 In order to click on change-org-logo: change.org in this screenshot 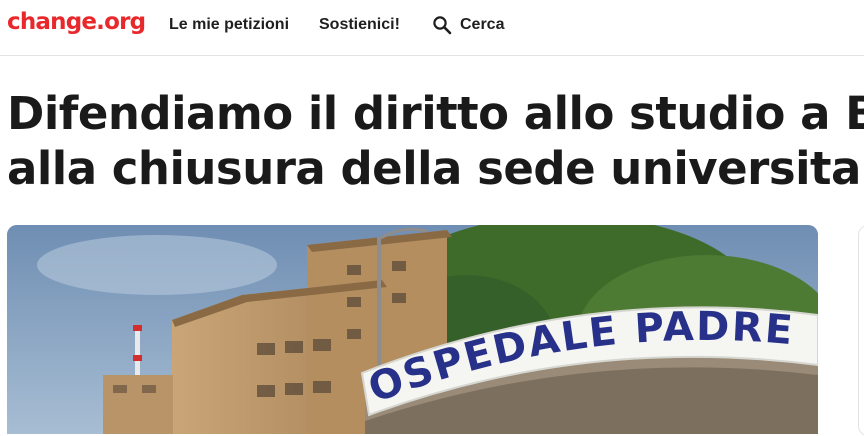, I will do `click(76, 22)`.